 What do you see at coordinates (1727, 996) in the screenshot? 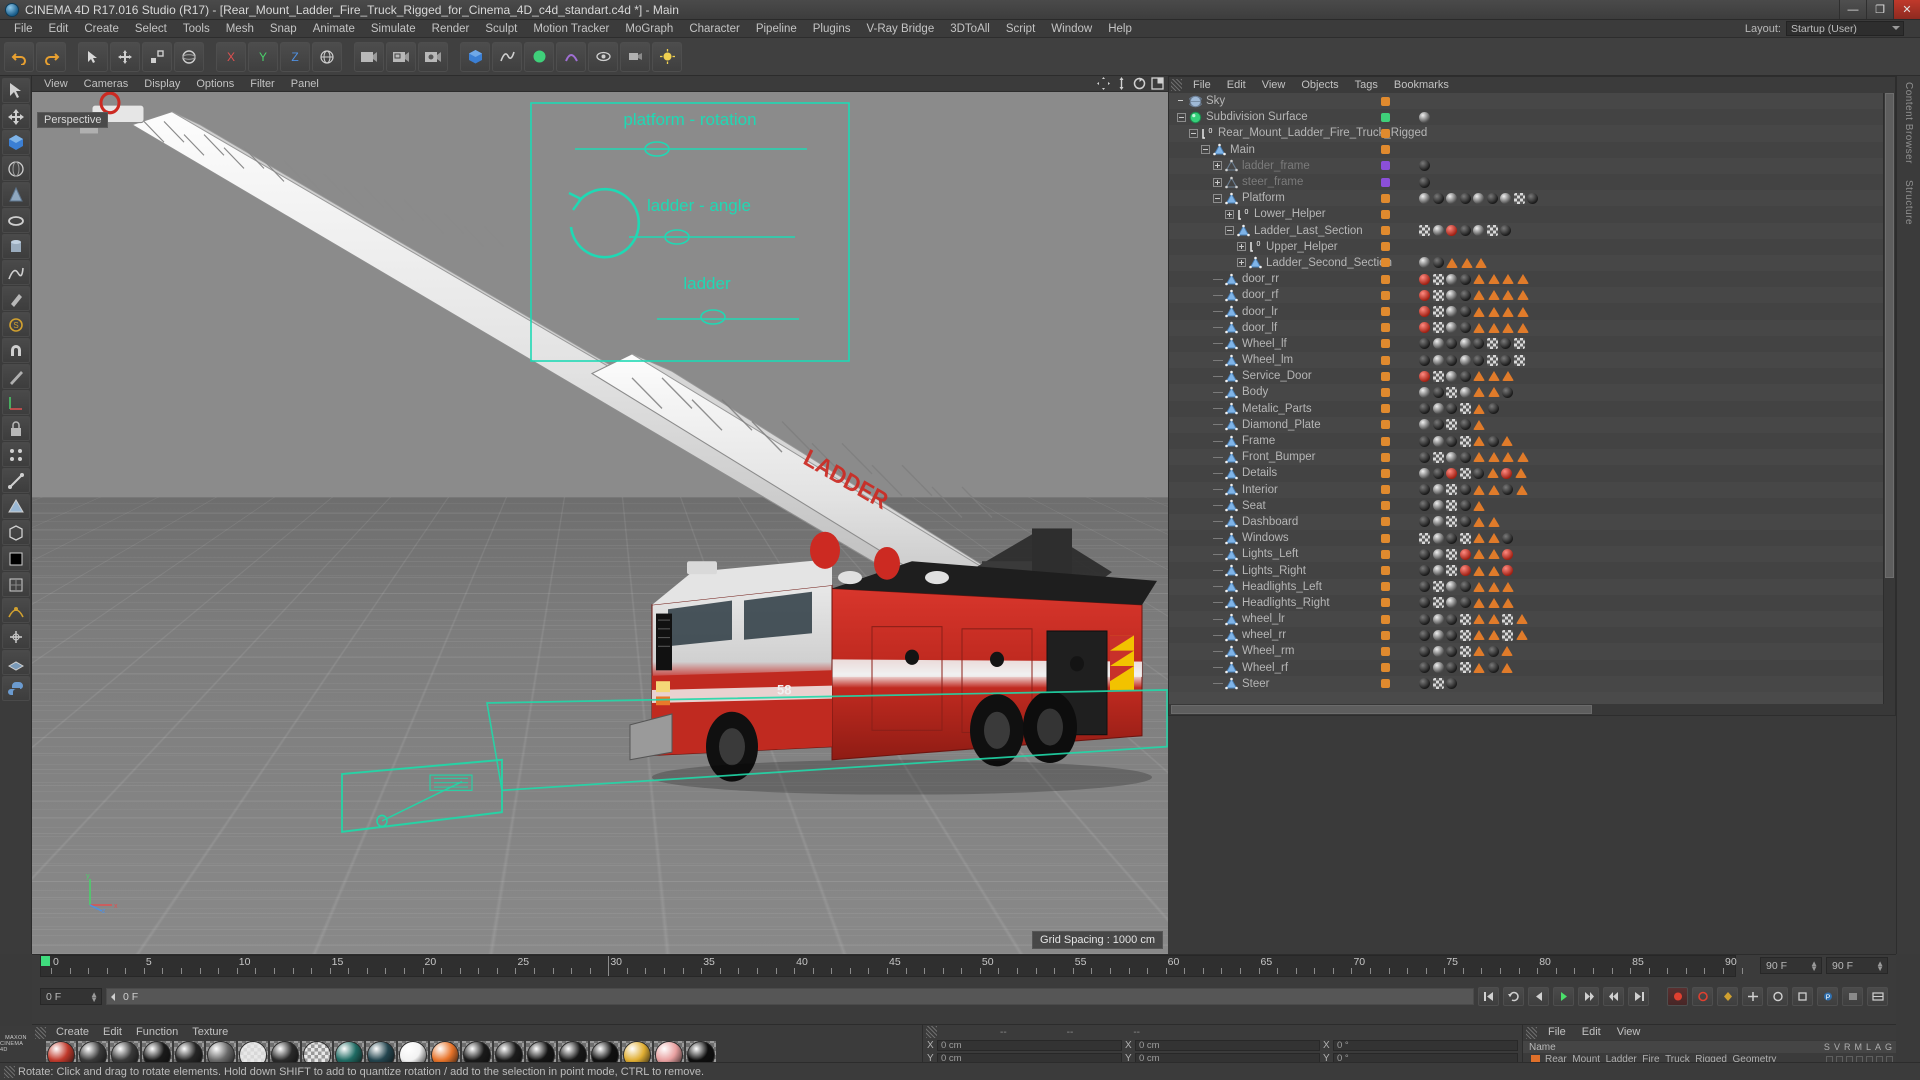
I see `keyframe-selection-button` at bounding box center [1727, 996].